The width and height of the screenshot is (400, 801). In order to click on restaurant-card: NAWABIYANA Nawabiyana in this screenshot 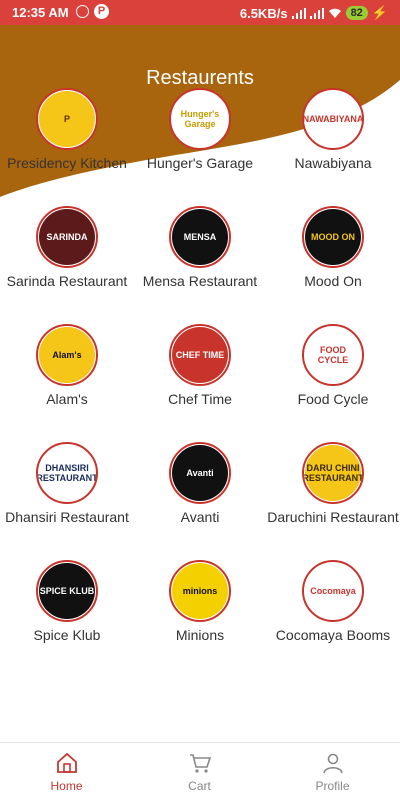, I will do `click(333, 130)`.